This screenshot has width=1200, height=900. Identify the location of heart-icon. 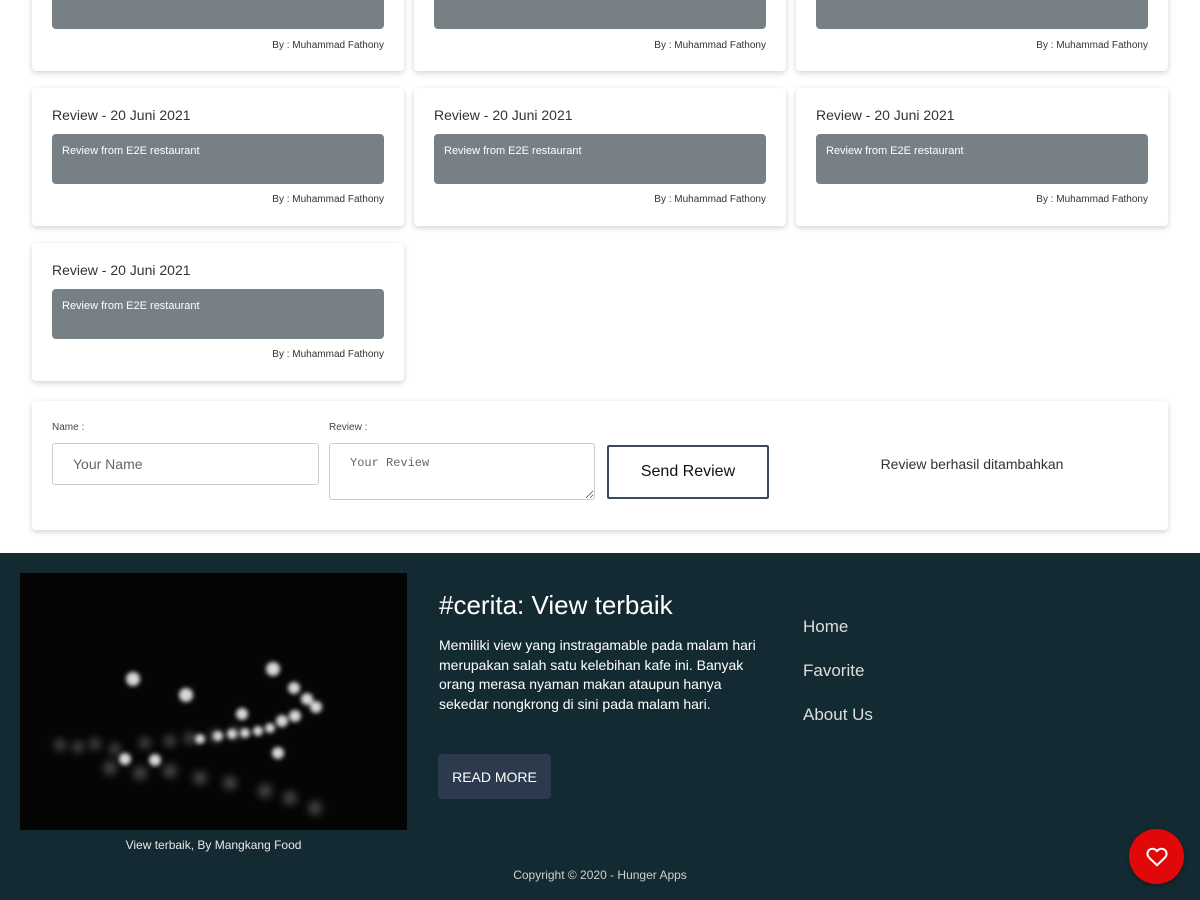
(1156, 857).